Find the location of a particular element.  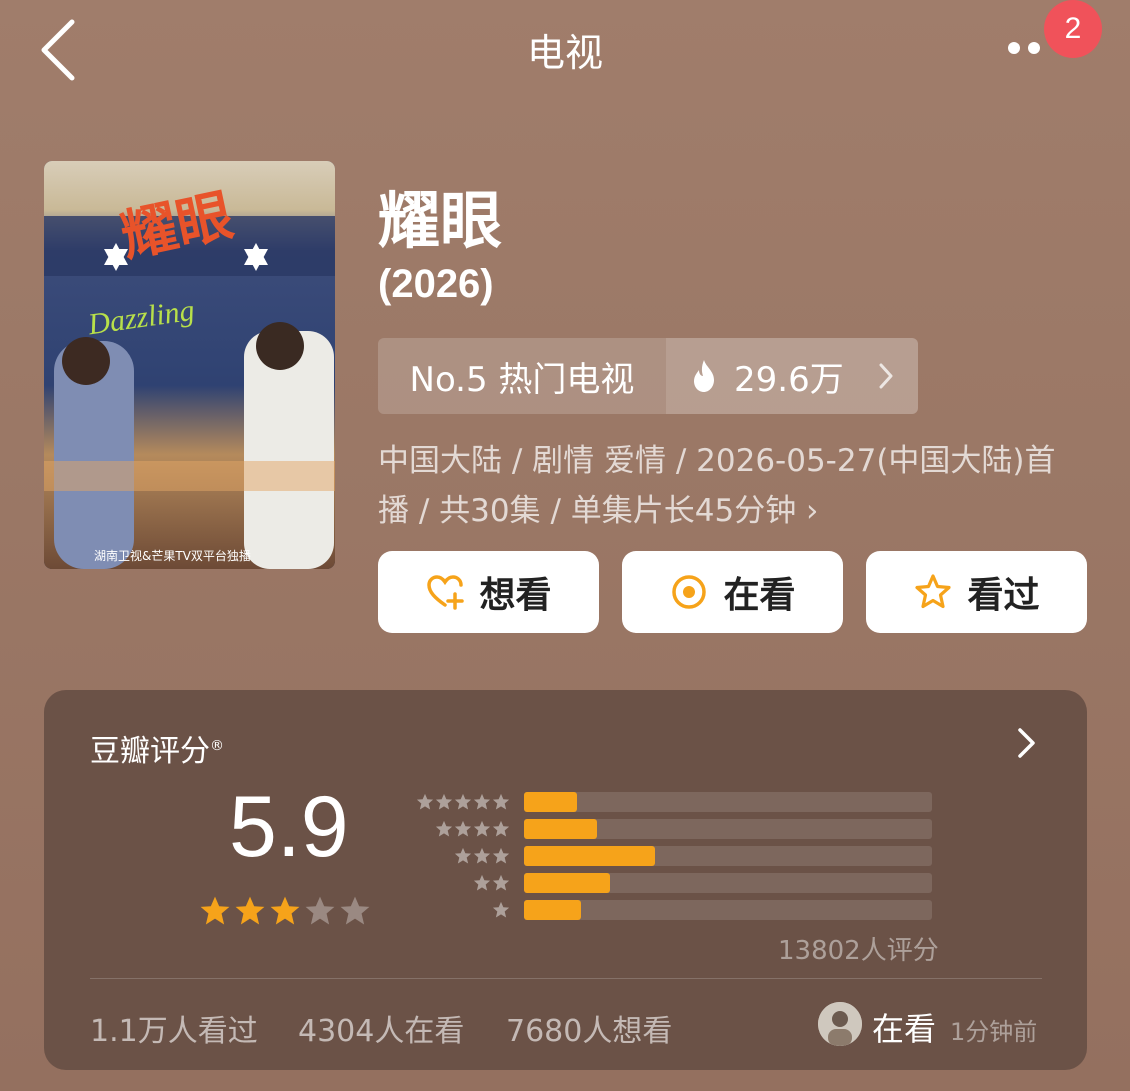

movie-title: 耀眼 is located at coordinates (440, 220).